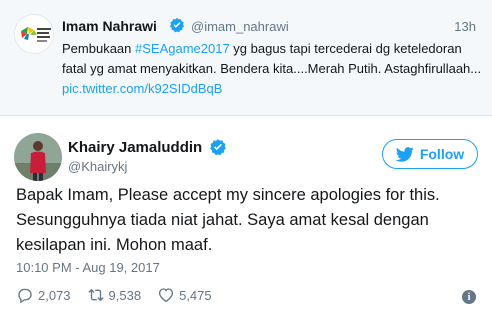 This screenshot has height=312, width=492. I want to click on retweet-count: 9,538, so click(125, 295).